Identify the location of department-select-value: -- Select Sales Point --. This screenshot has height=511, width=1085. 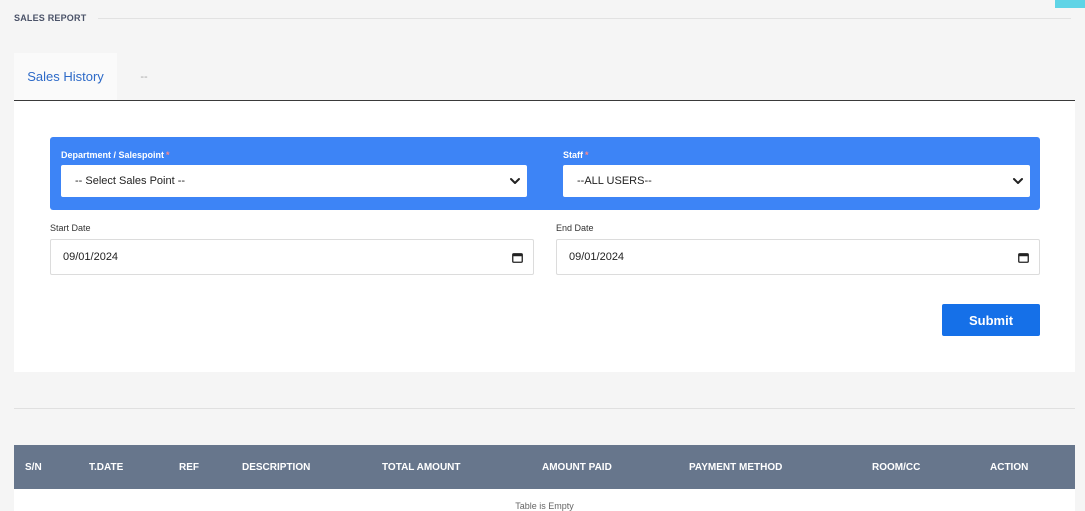
(130, 181).